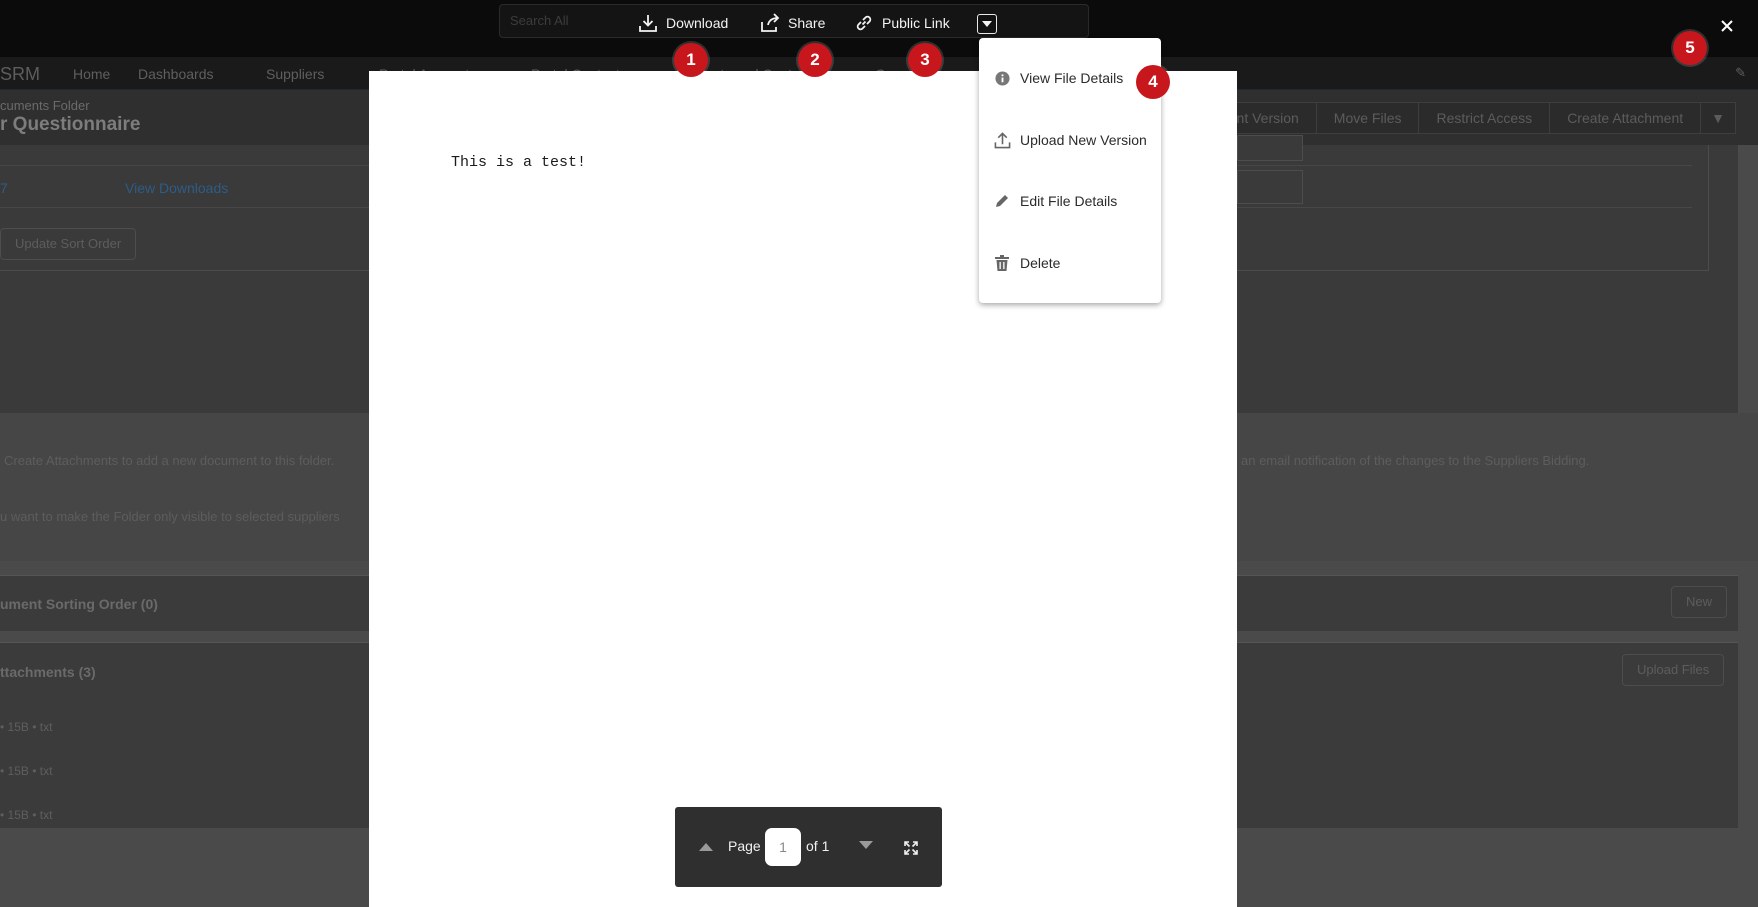 Image resolution: width=1758 pixels, height=907 pixels. I want to click on menu-item-label: Upload New Version, so click(1083, 140).